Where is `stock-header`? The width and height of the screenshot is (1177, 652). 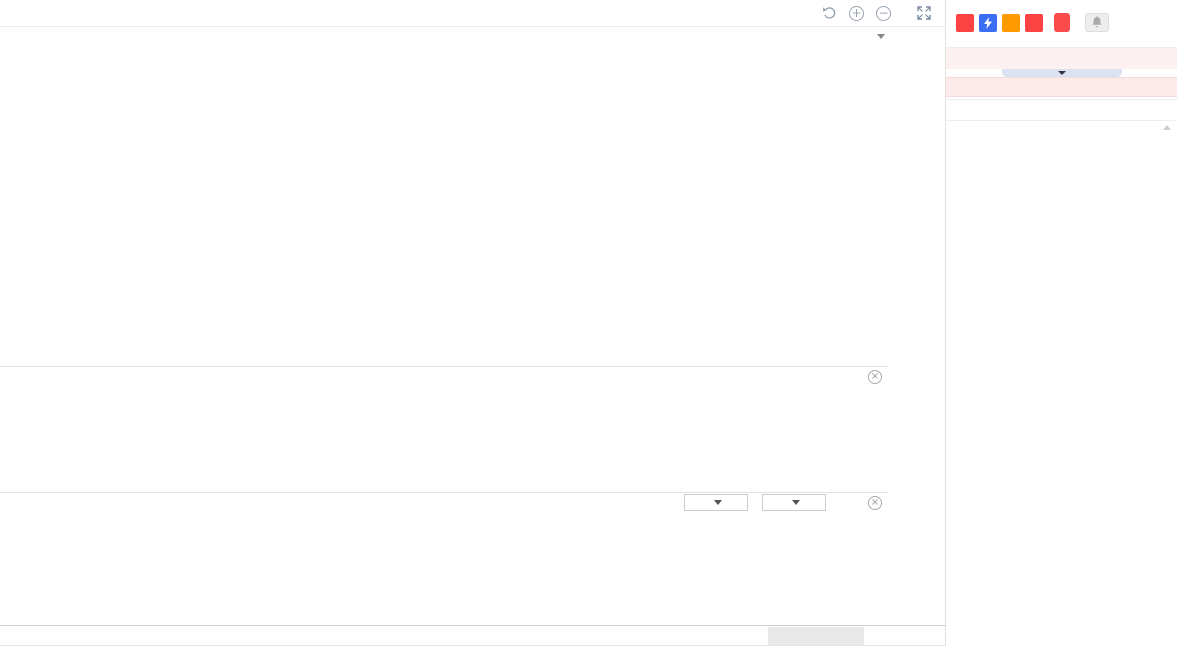
stock-header is located at coordinates (1061, 3).